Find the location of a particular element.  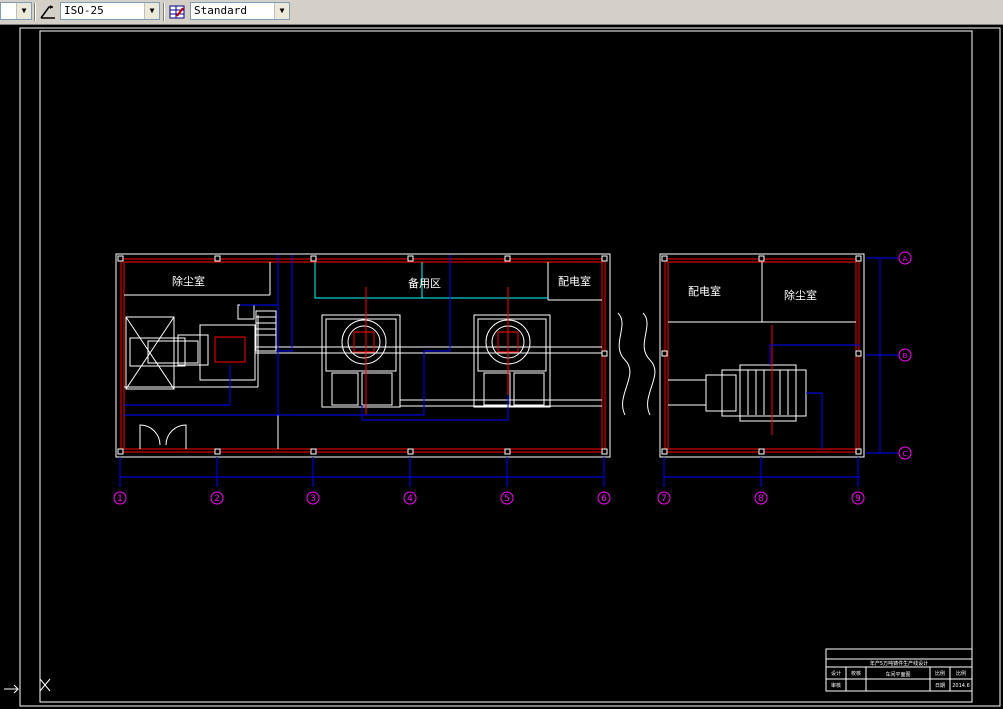

axis-label: 8 is located at coordinates (761, 499).